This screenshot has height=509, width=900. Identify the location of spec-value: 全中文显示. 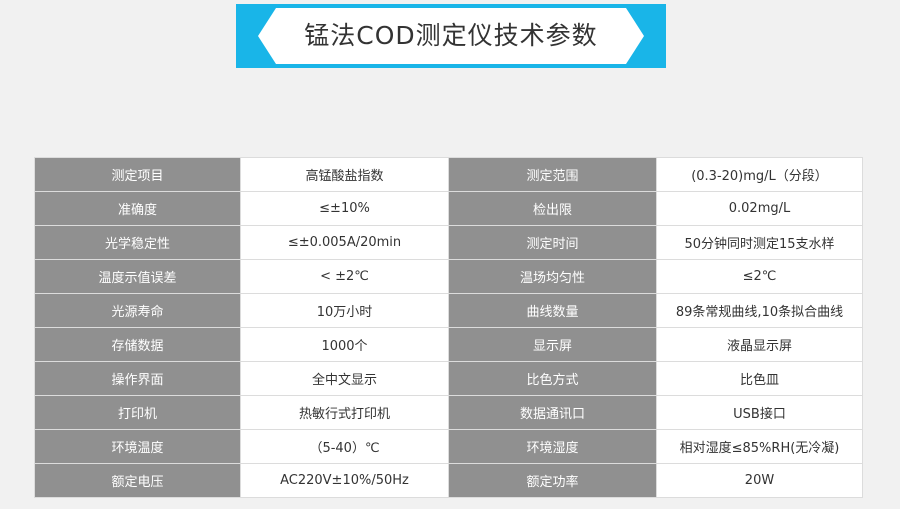
(344, 378).